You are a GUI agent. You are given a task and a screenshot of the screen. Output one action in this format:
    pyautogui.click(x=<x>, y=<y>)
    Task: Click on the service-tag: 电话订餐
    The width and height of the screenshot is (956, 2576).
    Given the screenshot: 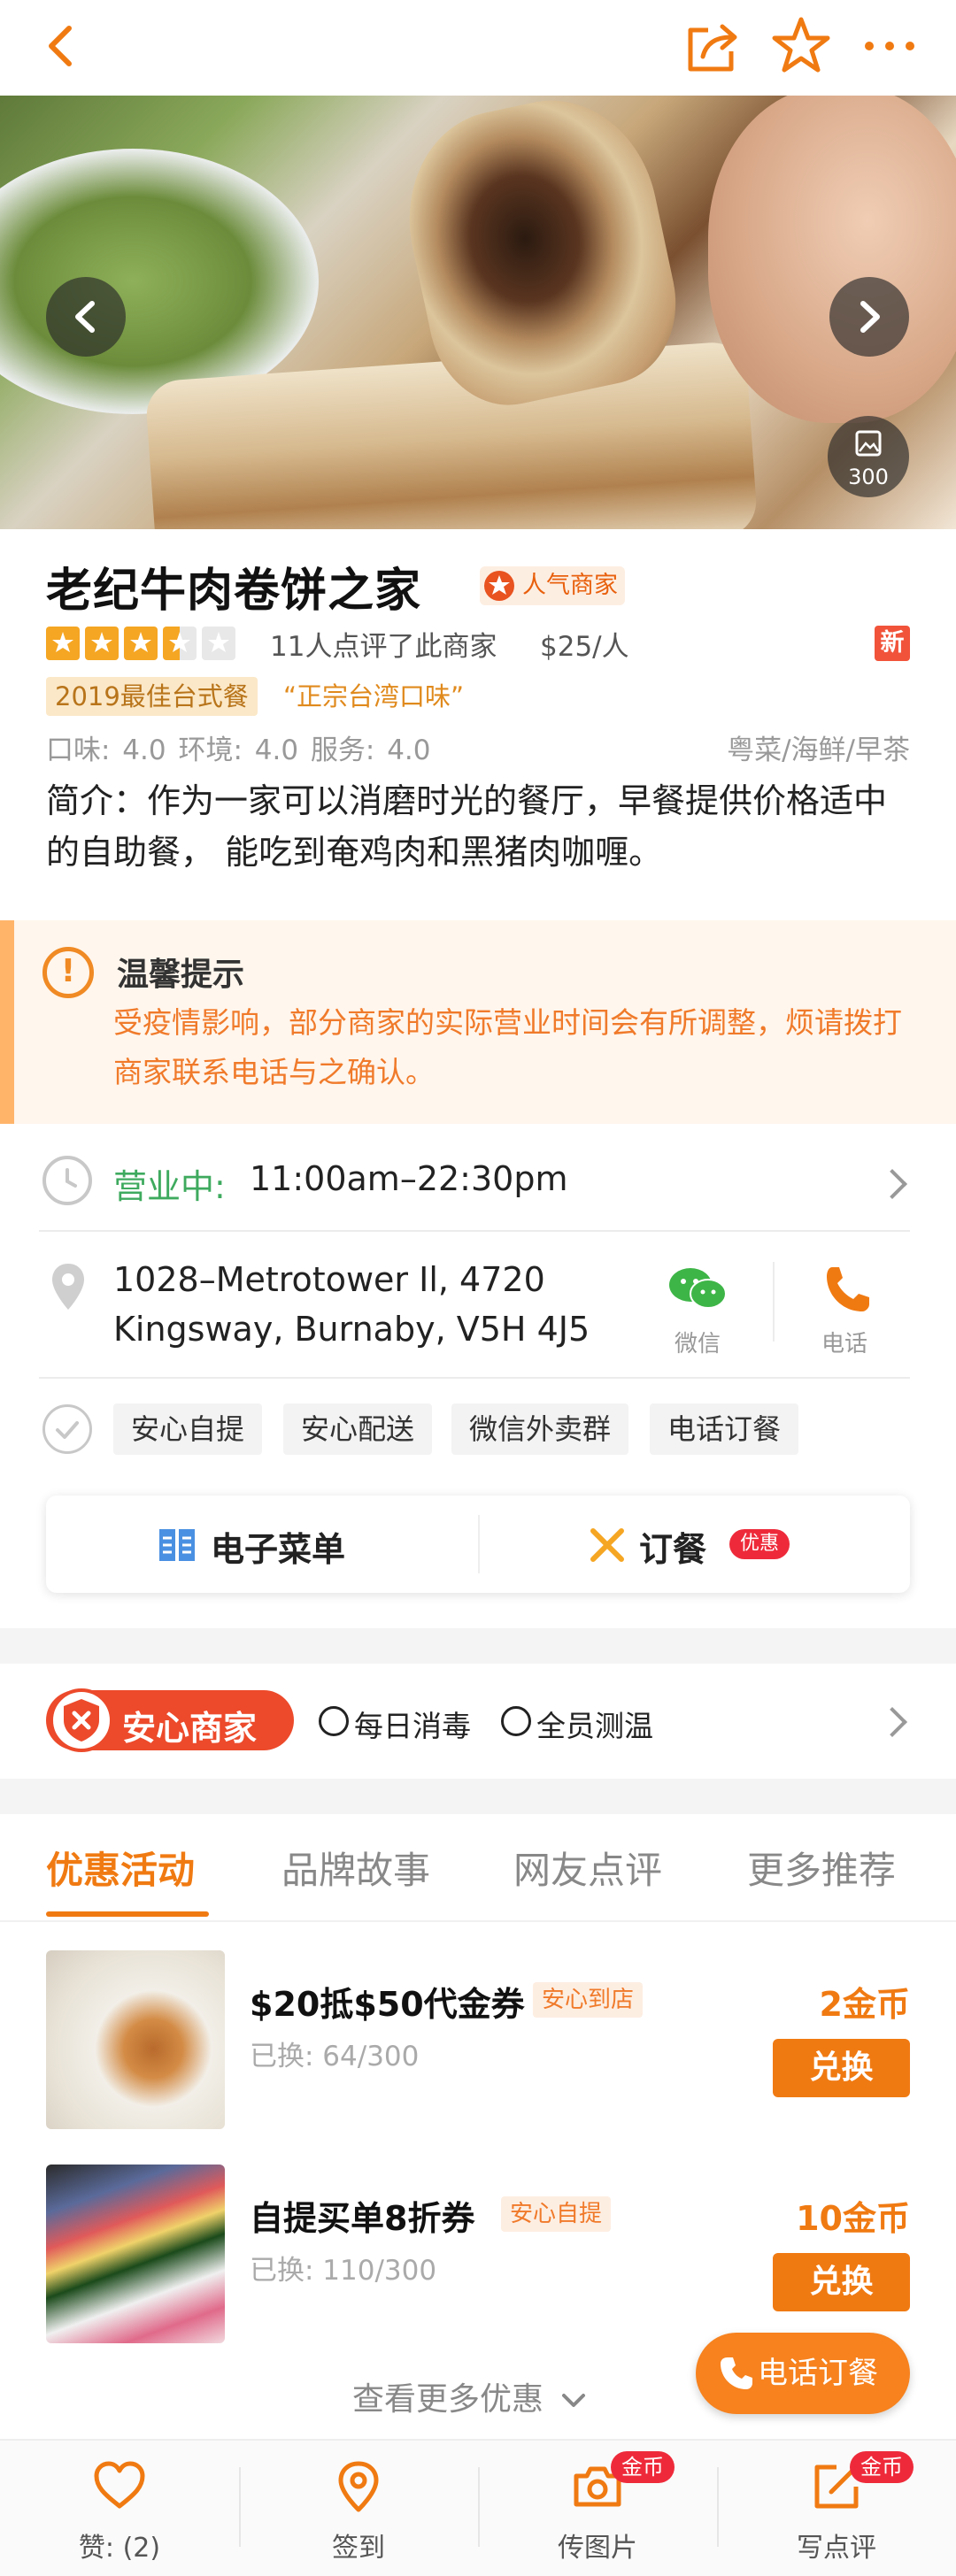 What is the action you would take?
    pyautogui.click(x=724, y=1429)
    